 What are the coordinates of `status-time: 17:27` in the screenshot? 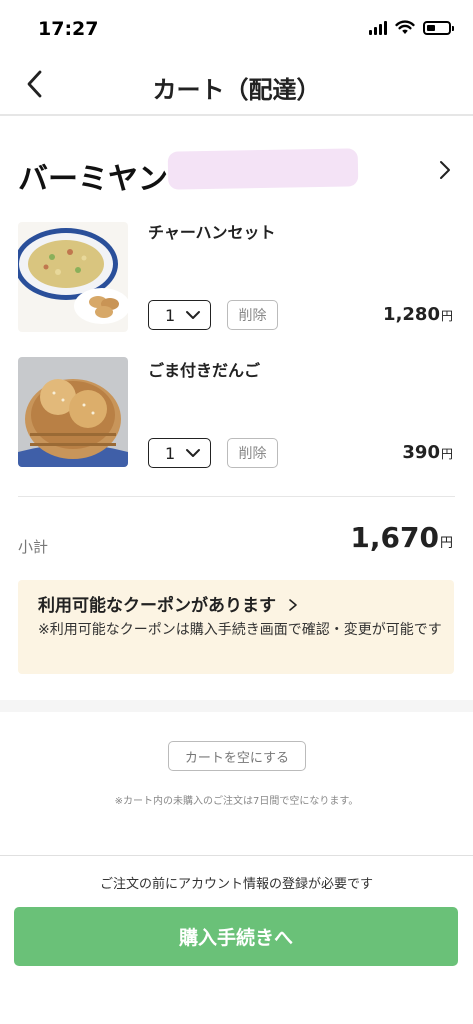 It's located at (68, 29).